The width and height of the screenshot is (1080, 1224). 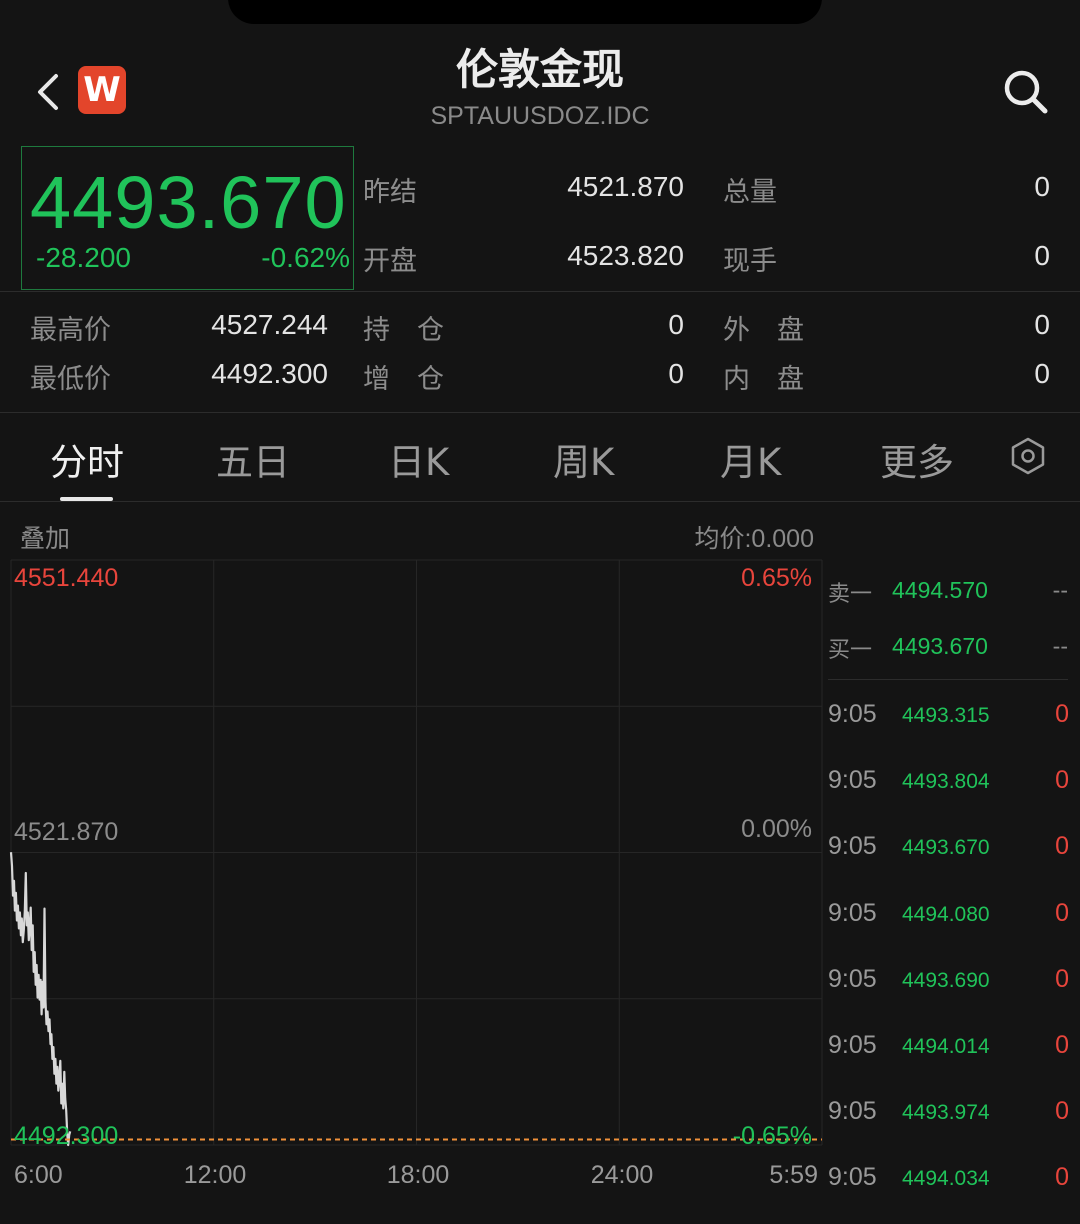 What do you see at coordinates (946, 782) in the screenshot?
I see `trade-price: 4493.804` at bounding box center [946, 782].